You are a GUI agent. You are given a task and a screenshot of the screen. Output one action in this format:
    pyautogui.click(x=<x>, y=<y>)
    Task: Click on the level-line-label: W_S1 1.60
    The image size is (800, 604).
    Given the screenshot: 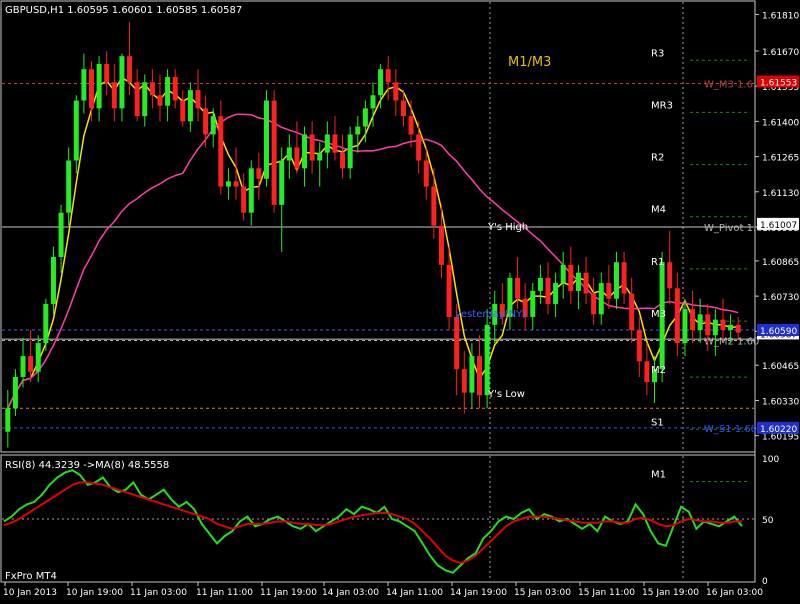 What is the action you would take?
    pyautogui.click(x=730, y=429)
    